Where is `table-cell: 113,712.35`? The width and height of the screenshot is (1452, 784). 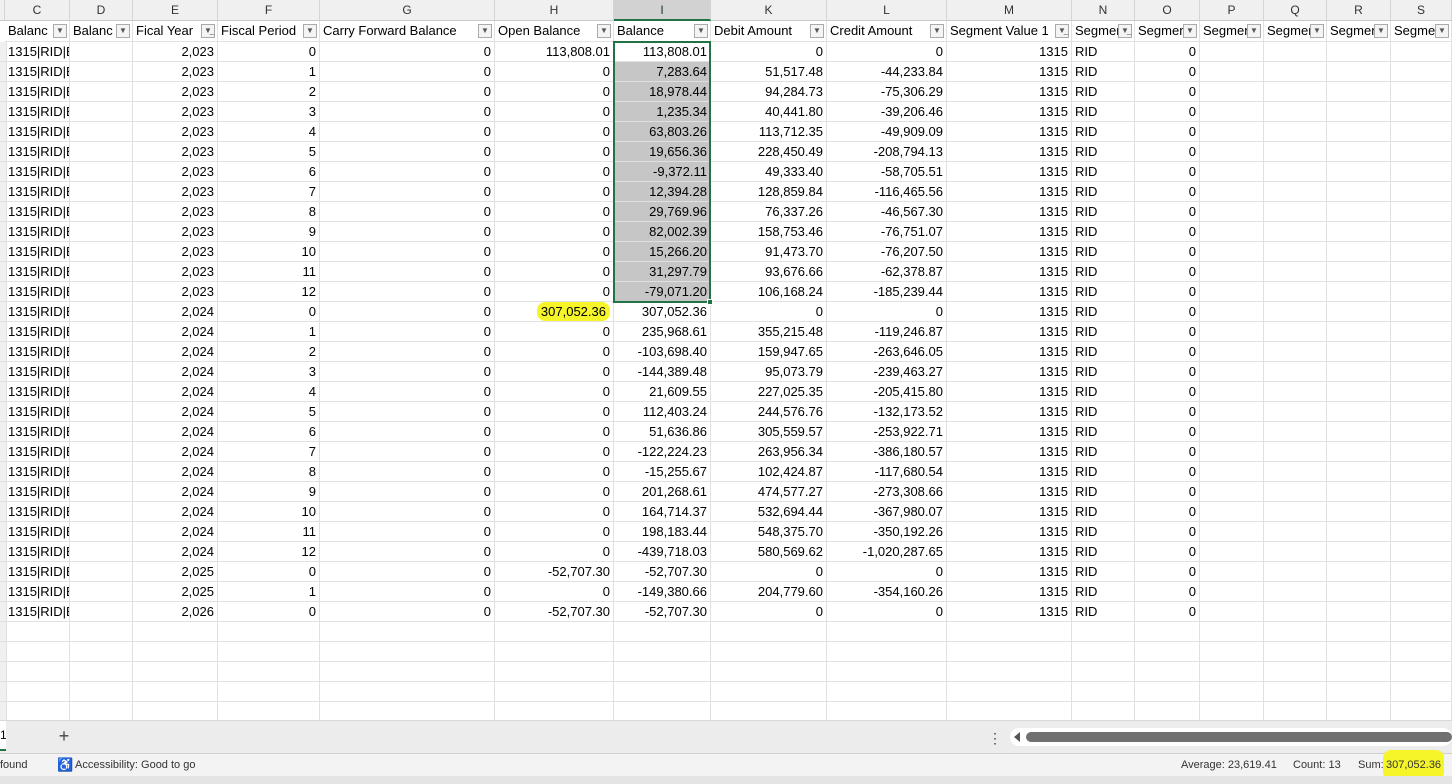 table-cell: 113,712.35 is located at coordinates (769, 132).